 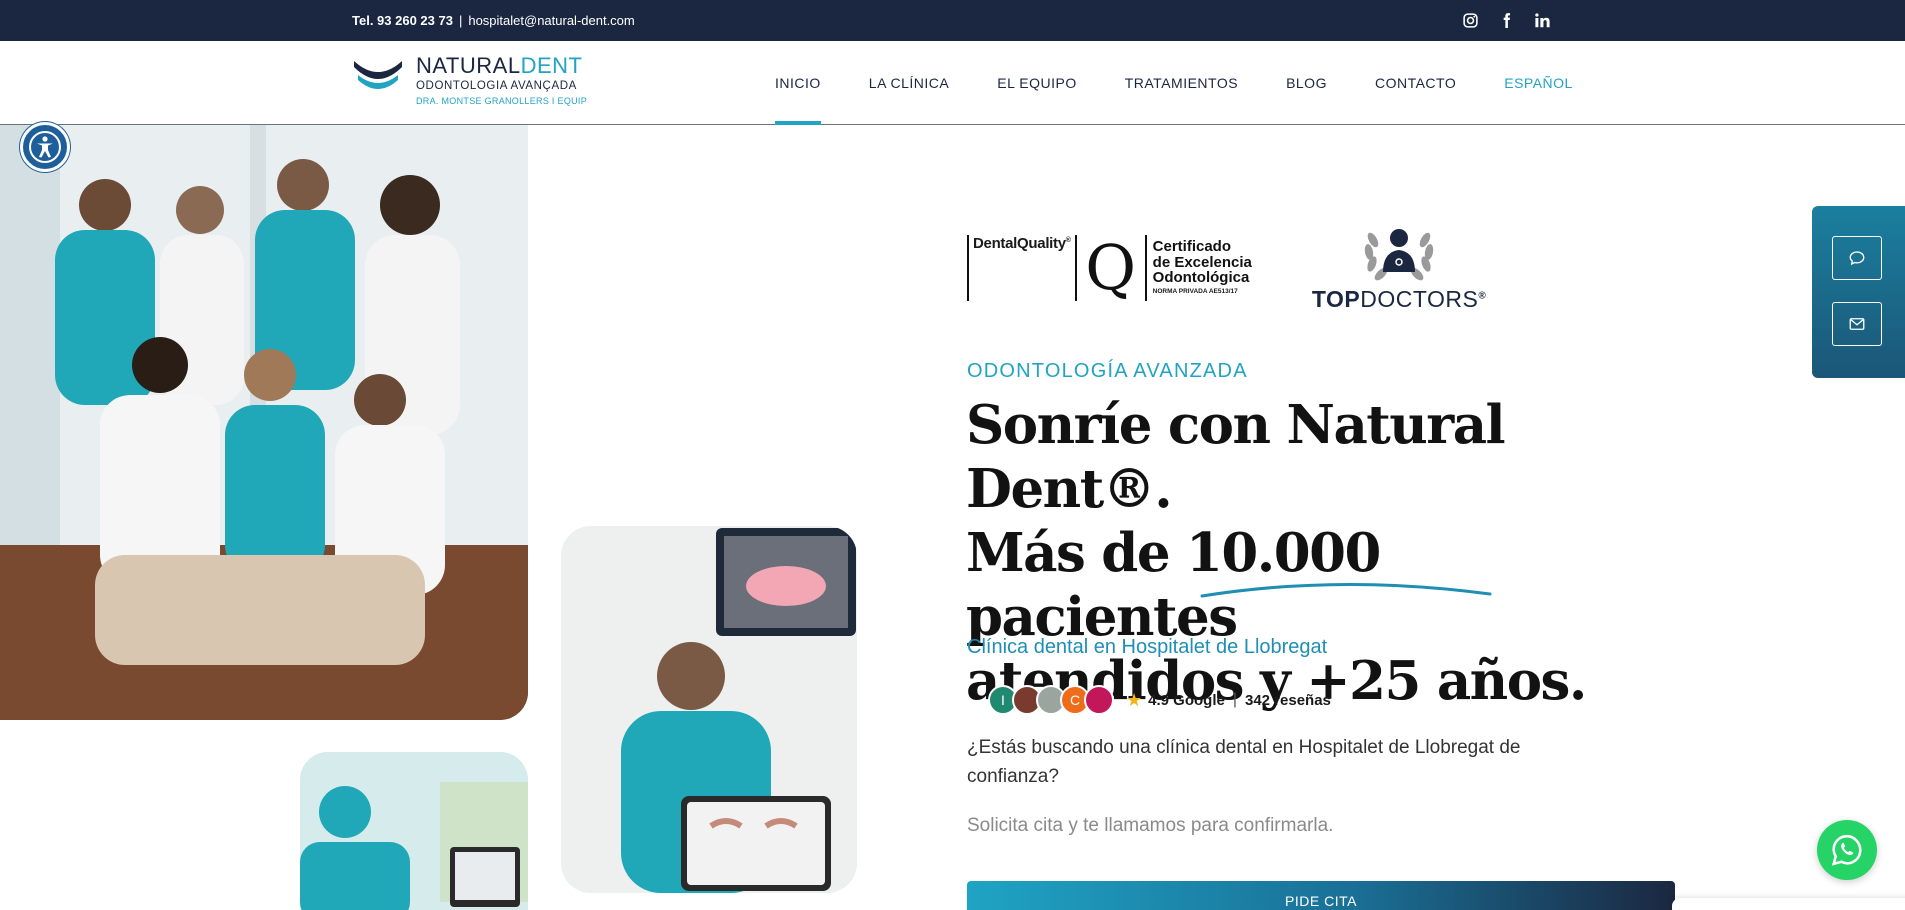 What do you see at coordinates (1399, 299) in the screenshot?
I see `topdoctors-name: TOPDOCTORS®` at bounding box center [1399, 299].